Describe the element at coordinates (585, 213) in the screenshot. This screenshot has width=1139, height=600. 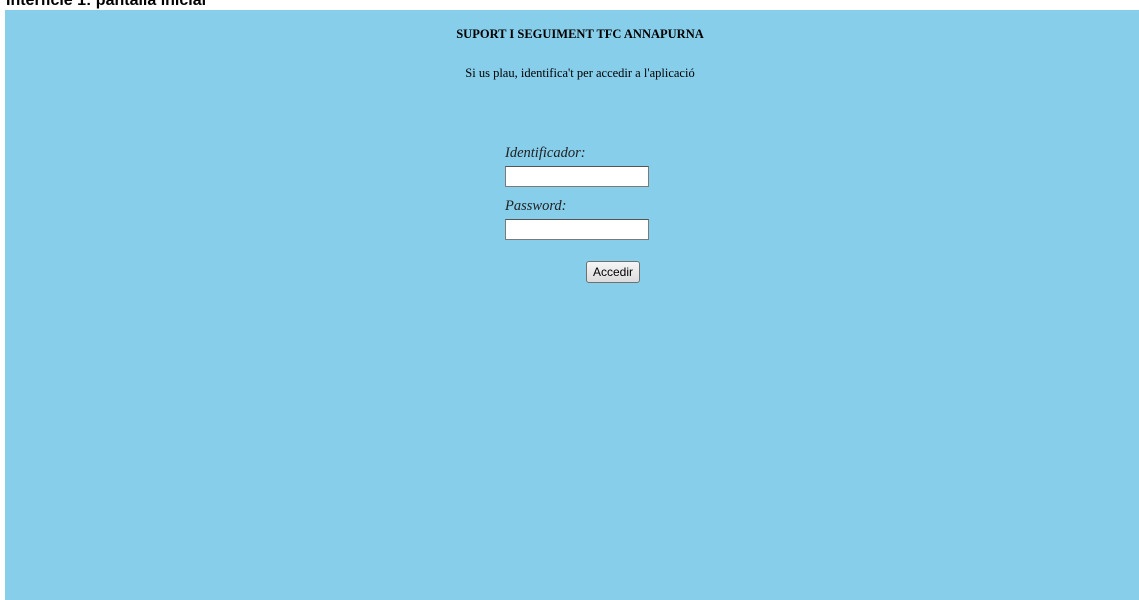
I see `login-form: Identificador: Password: Accedir` at that location.